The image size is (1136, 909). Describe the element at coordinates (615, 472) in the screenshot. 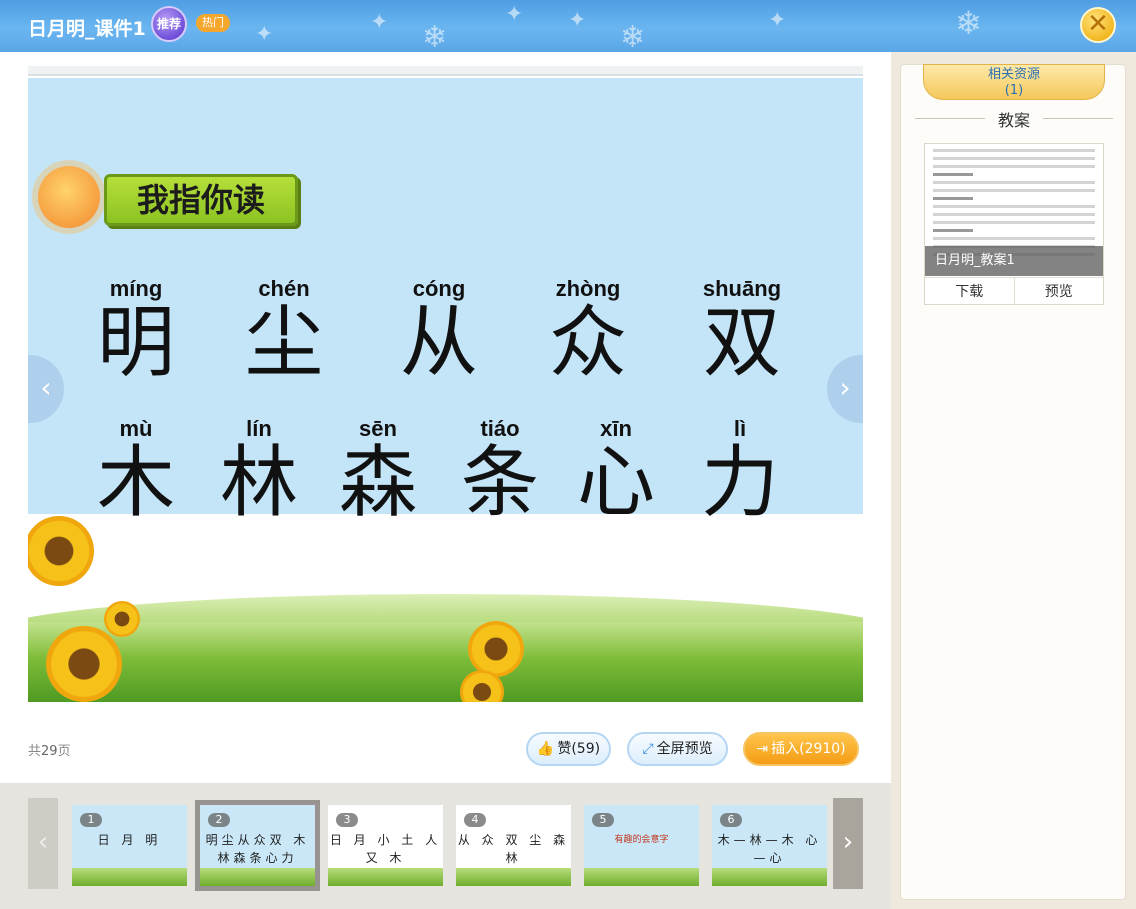

I see `pinyin-char: xīn 心` at that location.